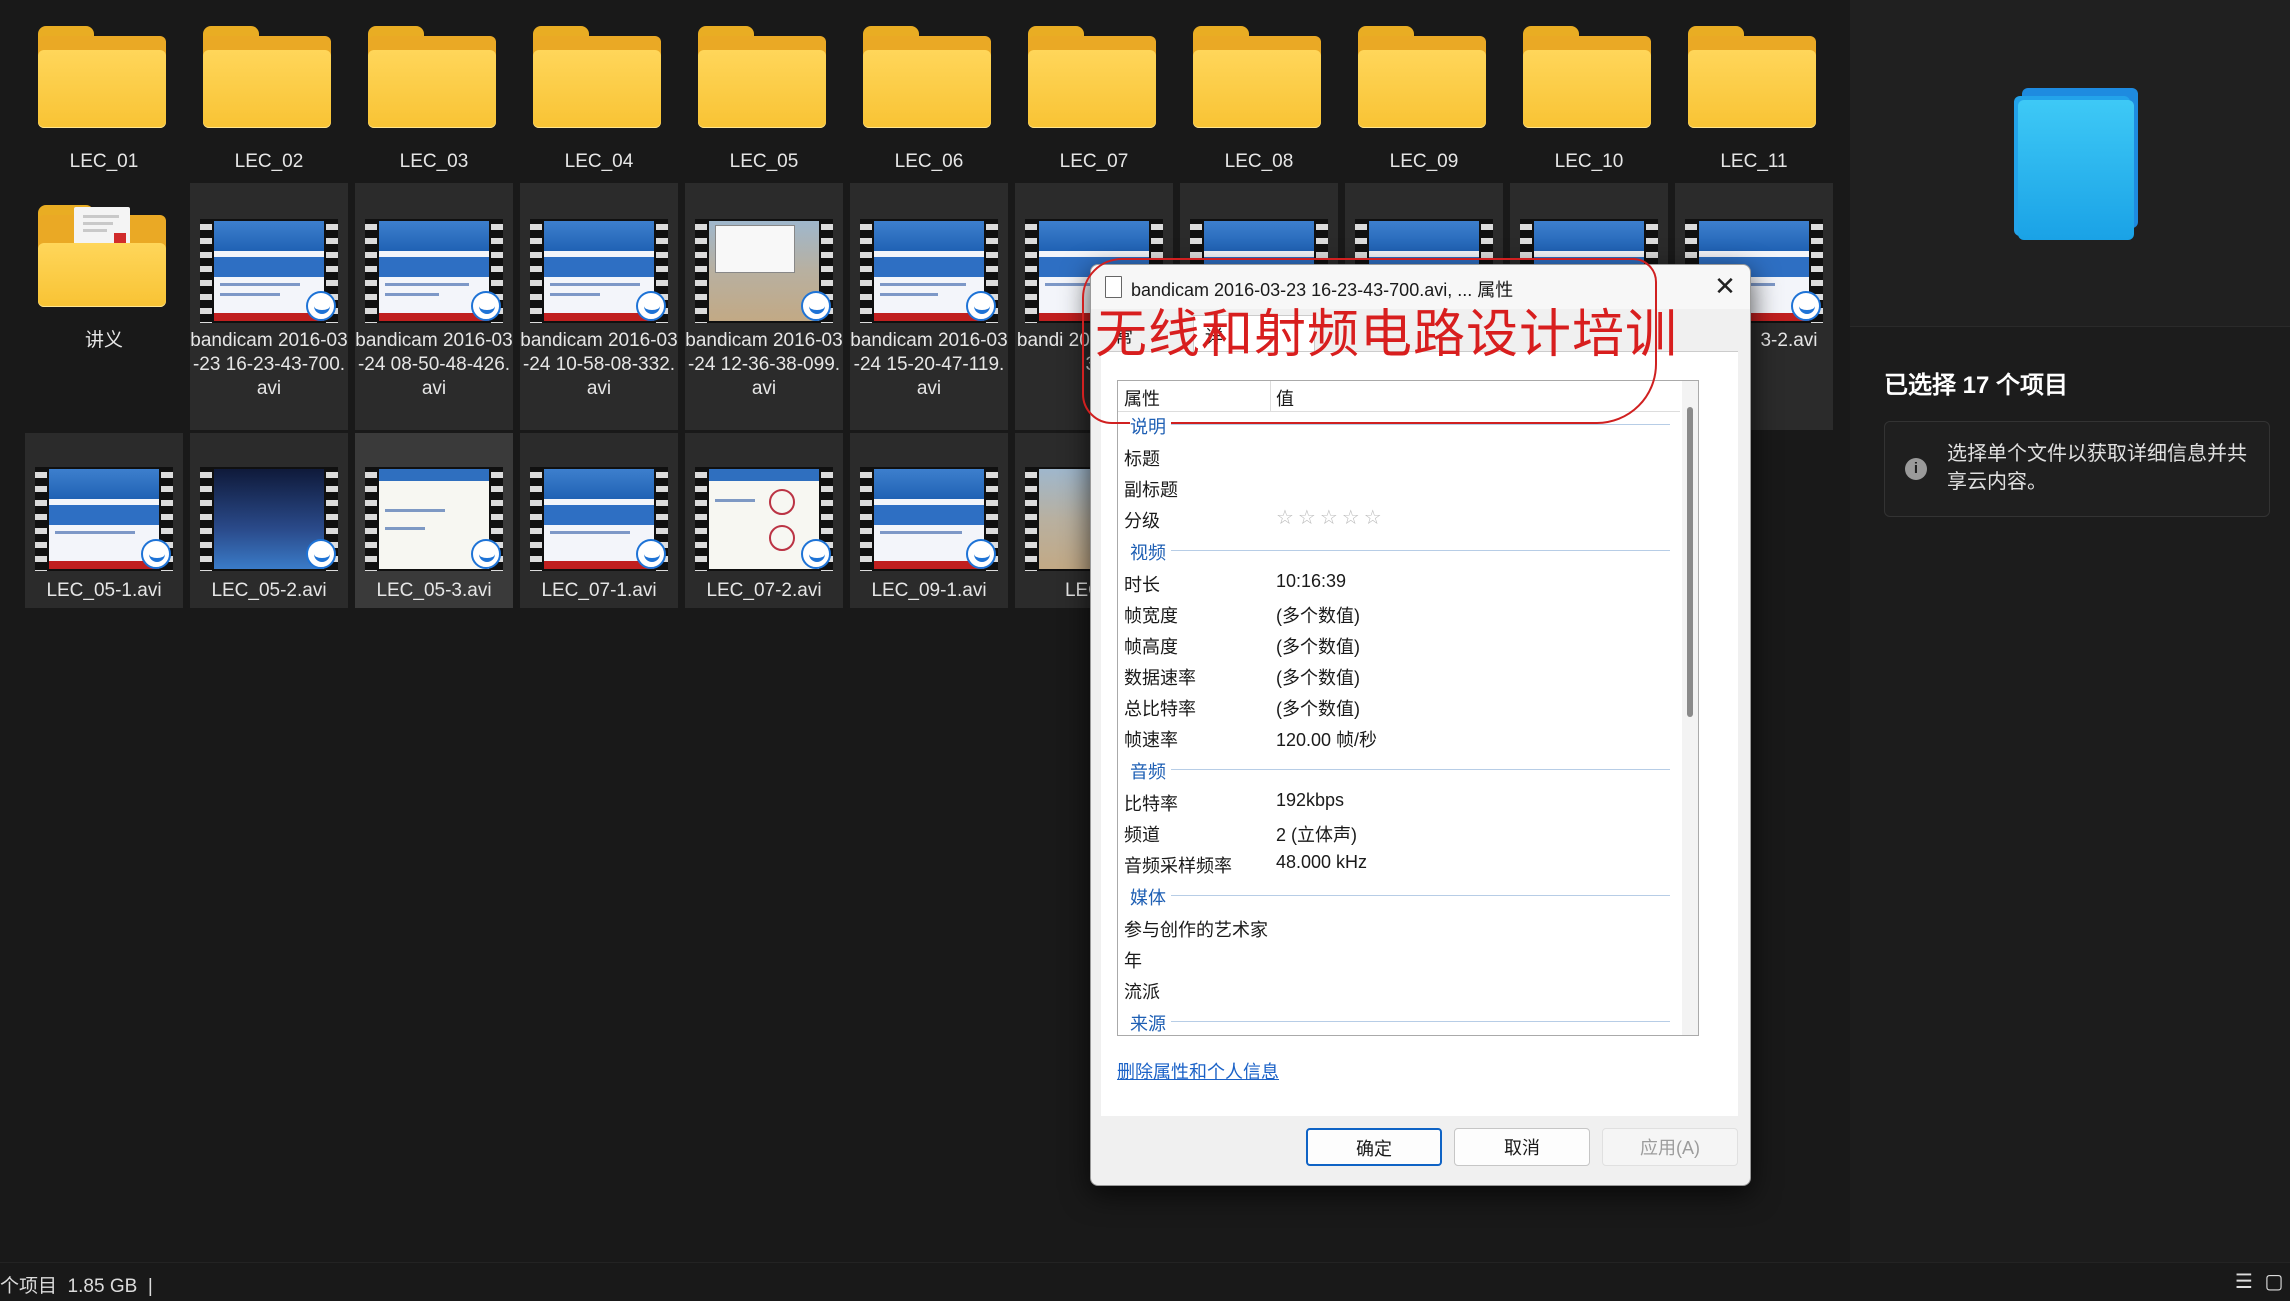 The height and width of the screenshot is (1301, 2290). Describe the element at coordinates (599, 90) in the screenshot. I see `folder-item: LEC_04` at that location.